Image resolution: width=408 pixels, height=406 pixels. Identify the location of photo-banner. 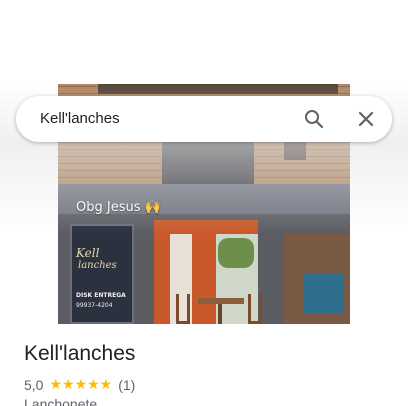
(218, 89).